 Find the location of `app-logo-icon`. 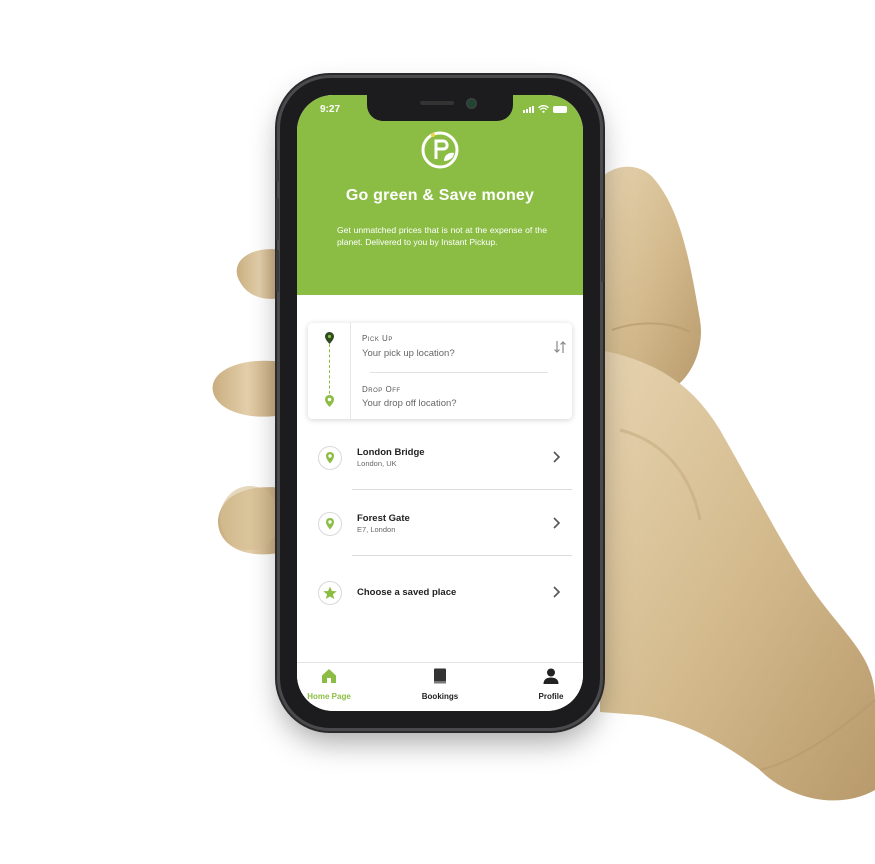

app-logo-icon is located at coordinates (440, 150).